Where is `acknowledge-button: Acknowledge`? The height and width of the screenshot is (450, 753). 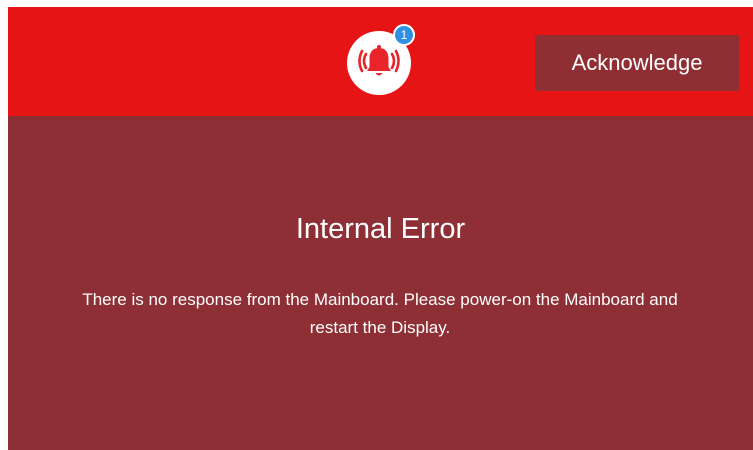
acknowledge-button: Acknowledge is located at coordinates (637, 63).